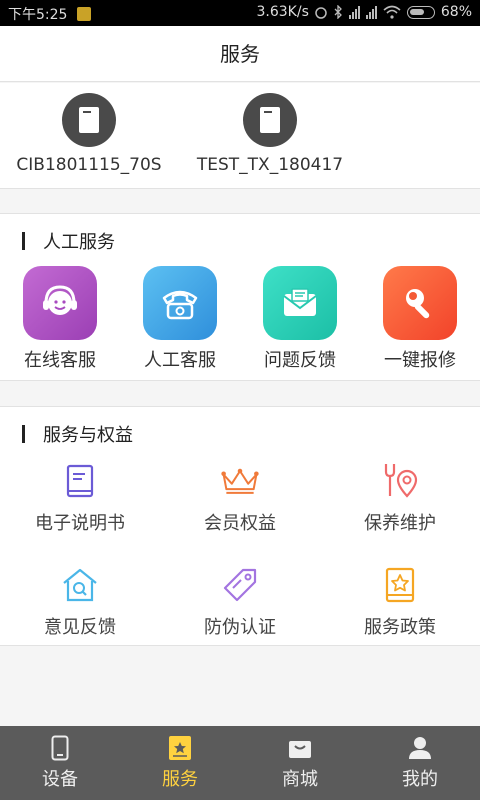  What do you see at coordinates (80, 523) in the screenshot?
I see `benefit-label: 电子说明书` at bounding box center [80, 523].